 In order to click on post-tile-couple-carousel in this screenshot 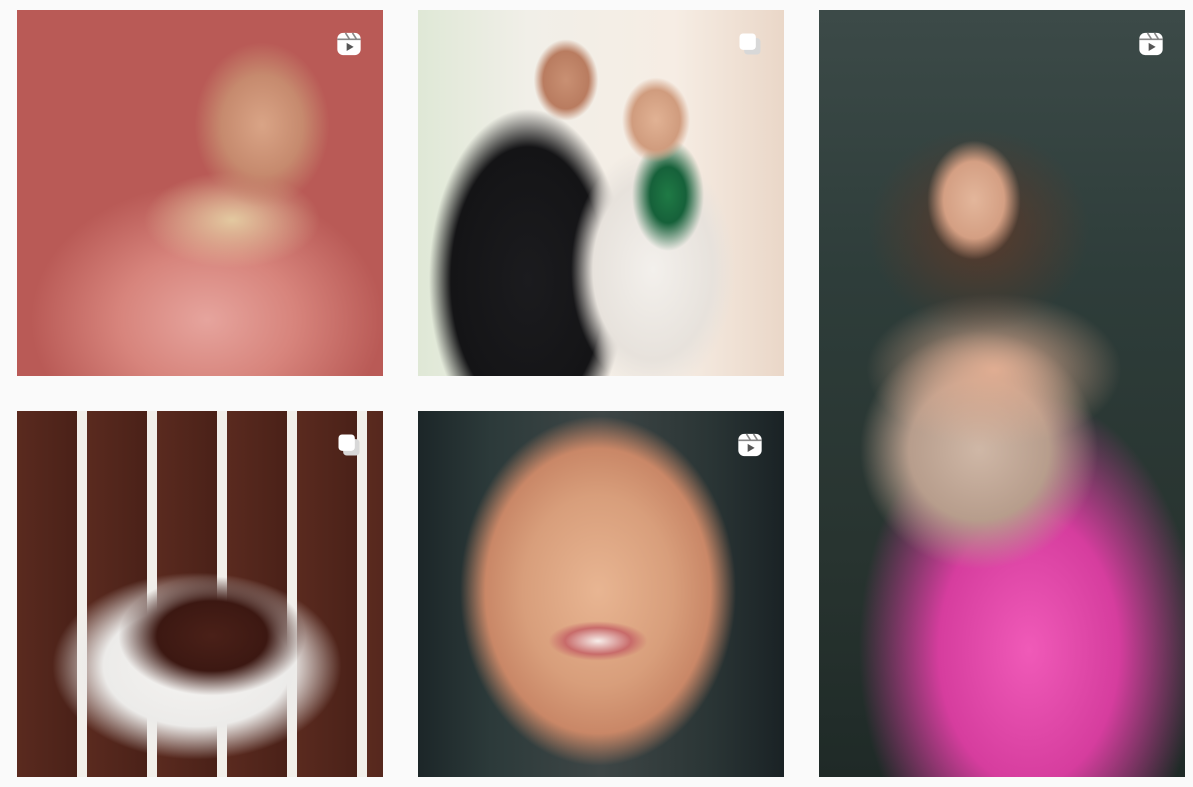, I will do `click(601, 193)`.